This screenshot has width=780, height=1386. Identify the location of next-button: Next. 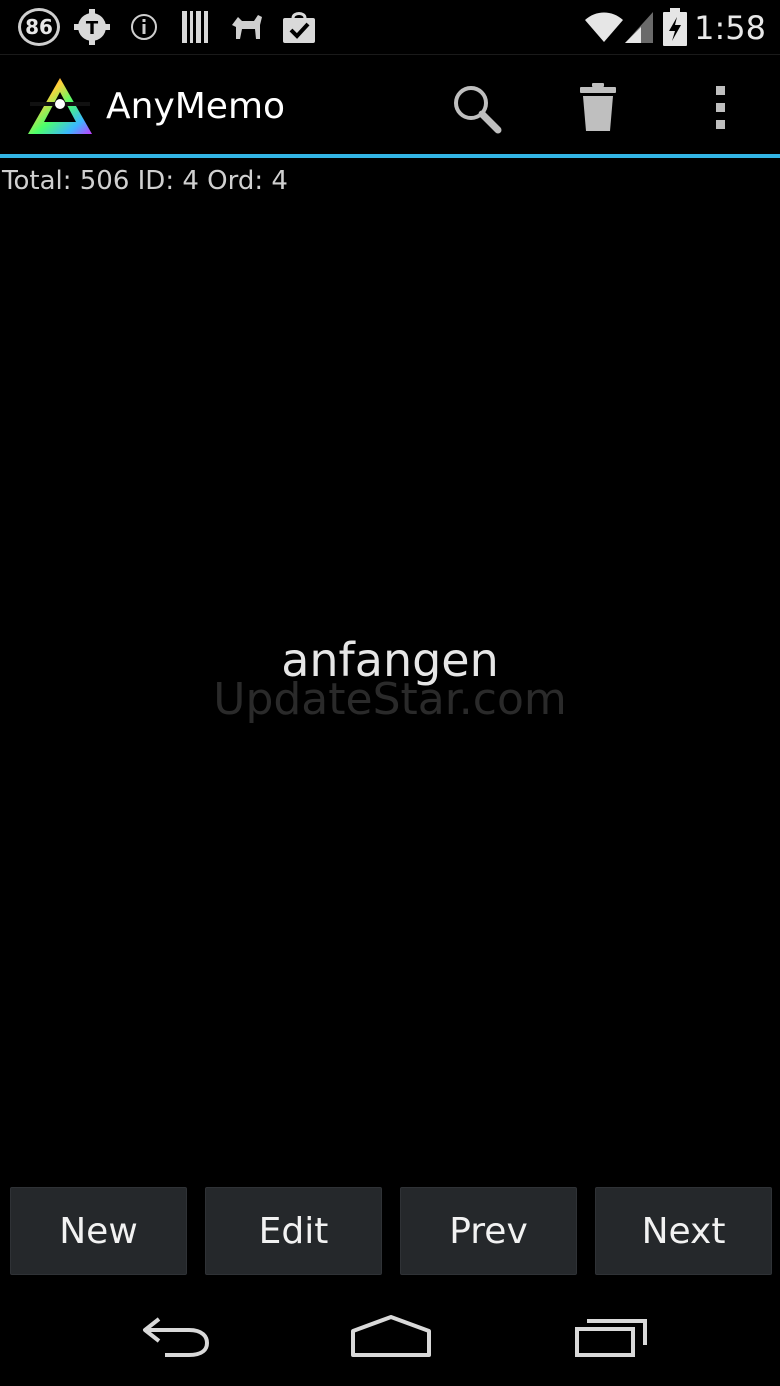
(683, 1231).